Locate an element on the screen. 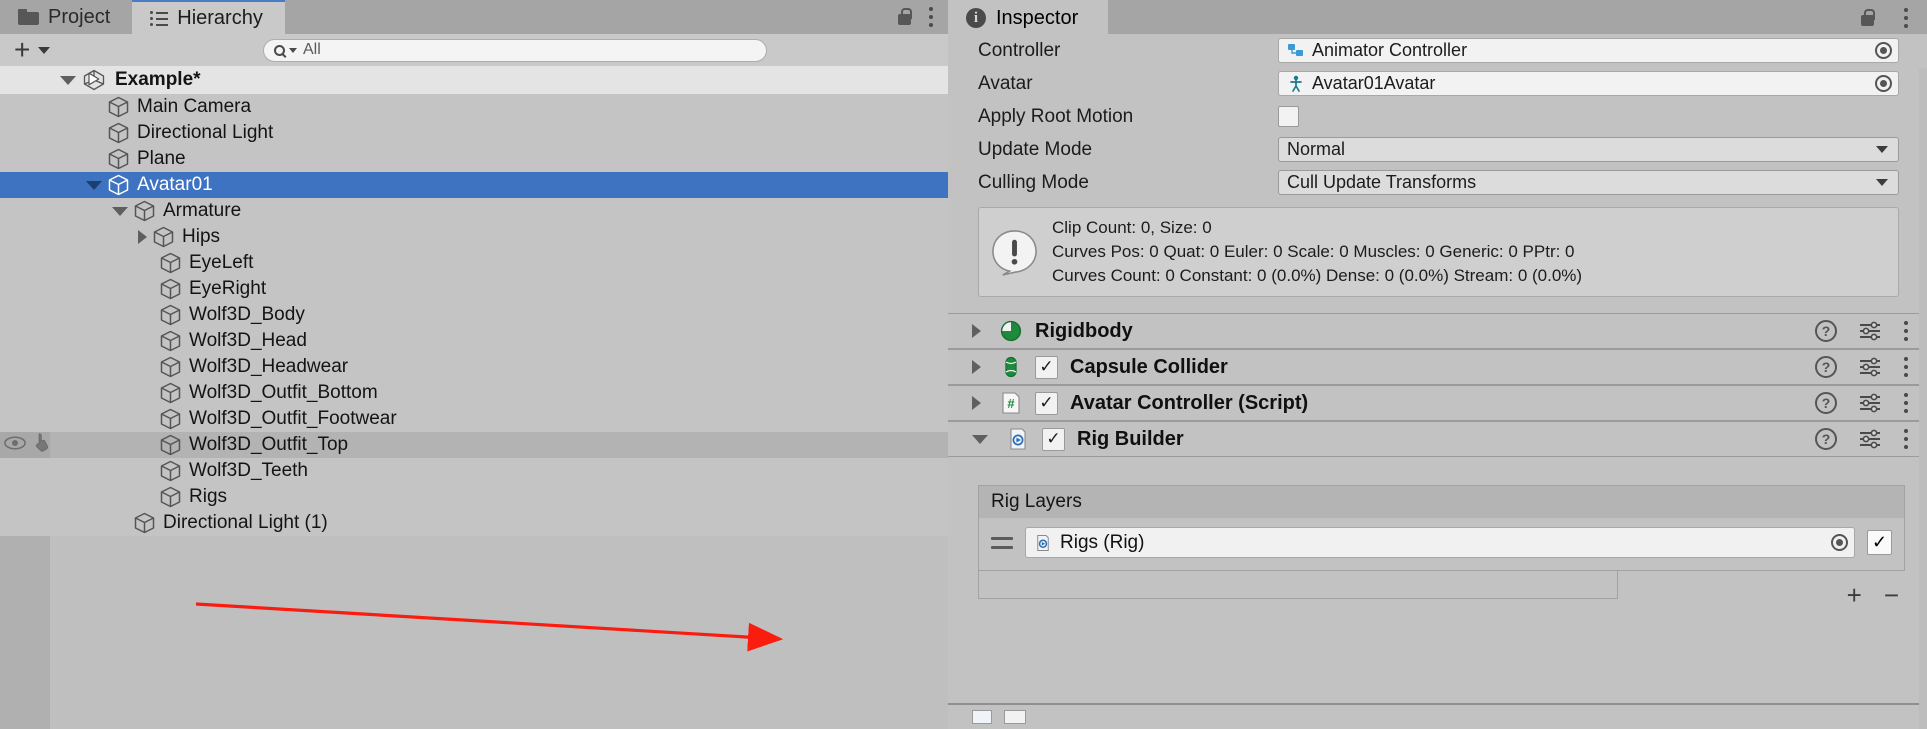 The height and width of the screenshot is (729, 1927). hierarchy-row-label: Rigs is located at coordinates (208, 496).